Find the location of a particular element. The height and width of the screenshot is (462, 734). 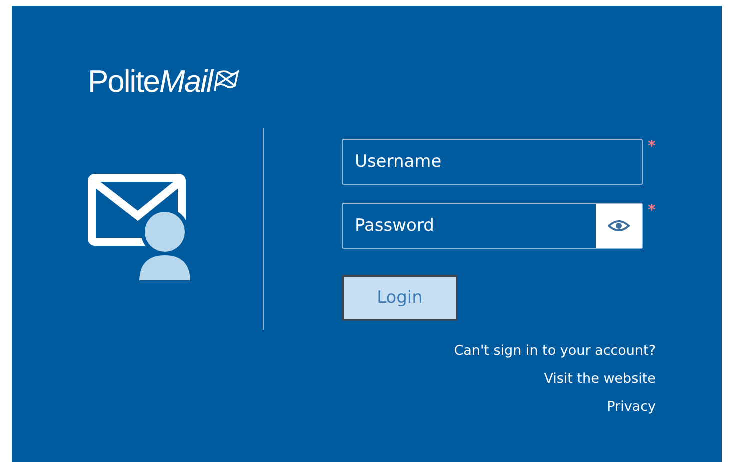

show-password-button is located at coordinates (619, 226).